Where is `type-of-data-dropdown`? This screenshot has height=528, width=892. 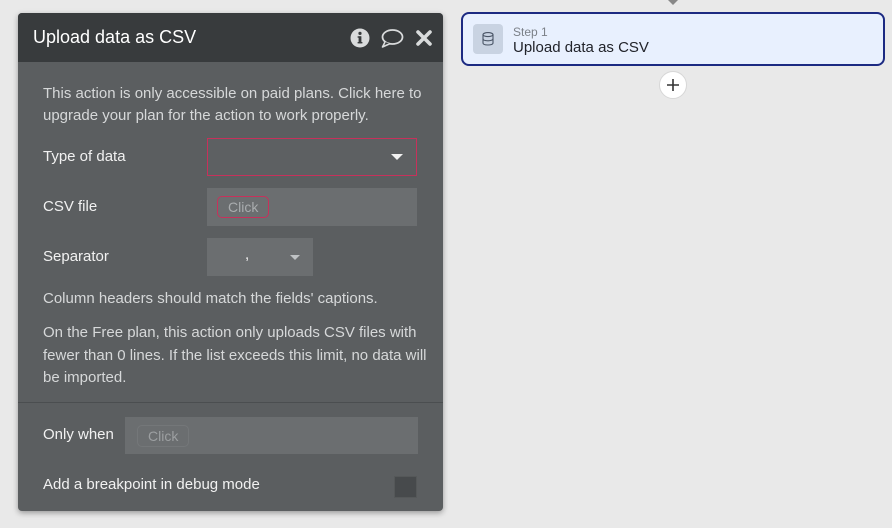 type-of-data-dropdown is located at coordinates (312, 157).